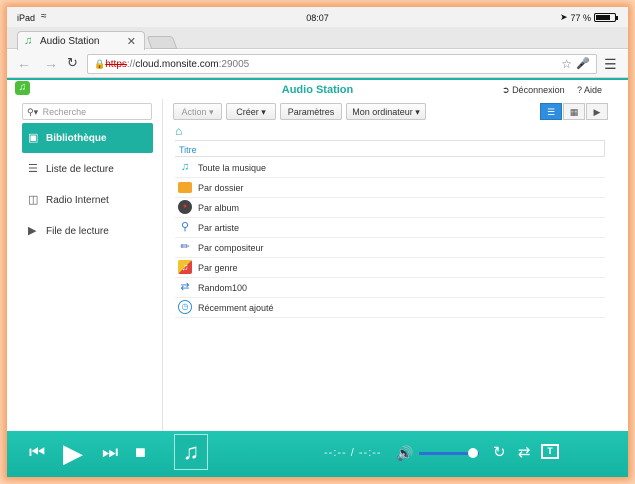  What do you see at coordinates (80, 169) in the screenshot?
I see `sidebar-item-label: Liste de lecture` at bounding box center [80, 169].